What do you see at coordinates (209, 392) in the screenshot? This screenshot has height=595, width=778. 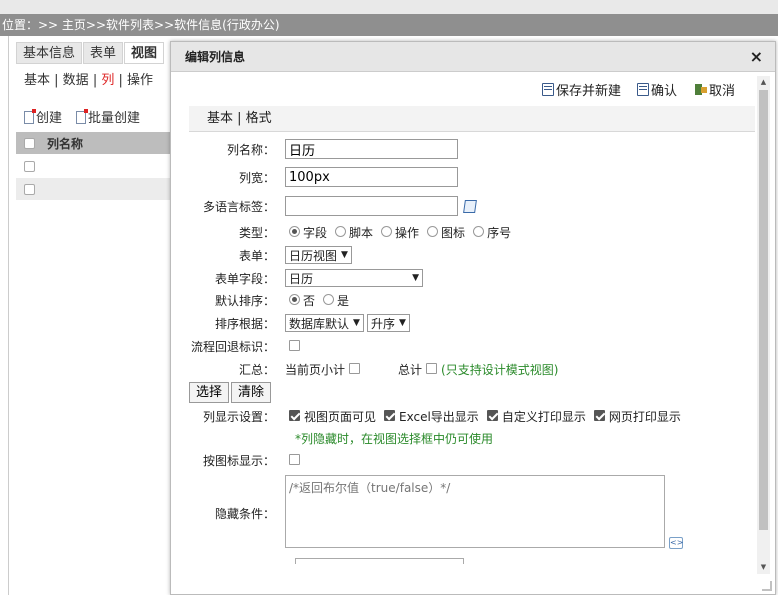 I see `select-button: 选择` at bounding box center [209, 392].